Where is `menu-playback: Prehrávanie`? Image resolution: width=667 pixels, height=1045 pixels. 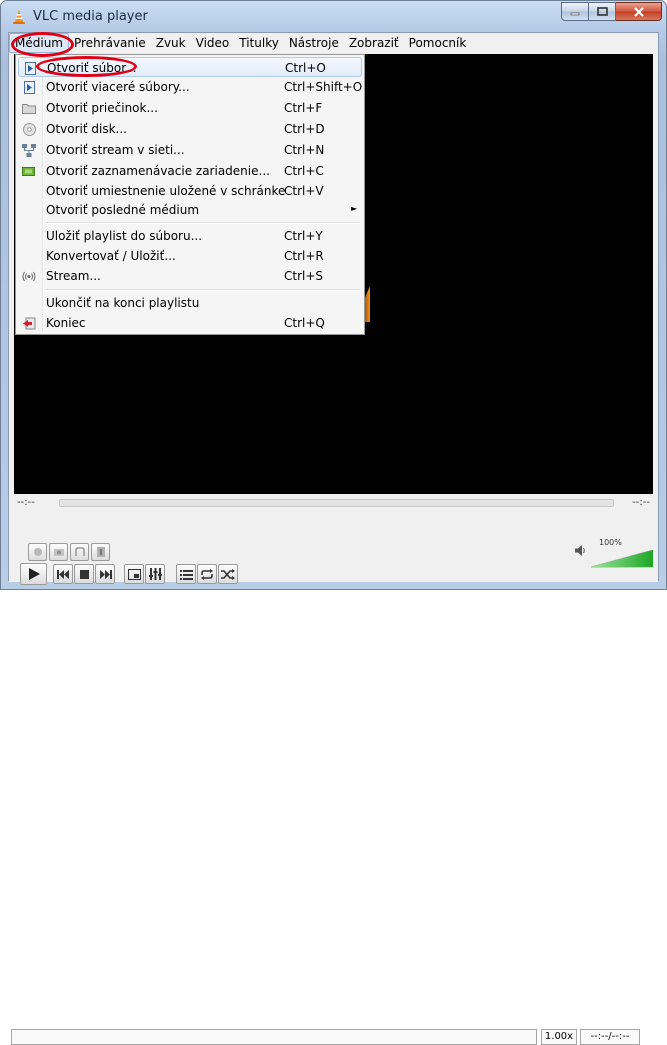
menu-playback: Prehrávanie is located at coordinates (110, 43).